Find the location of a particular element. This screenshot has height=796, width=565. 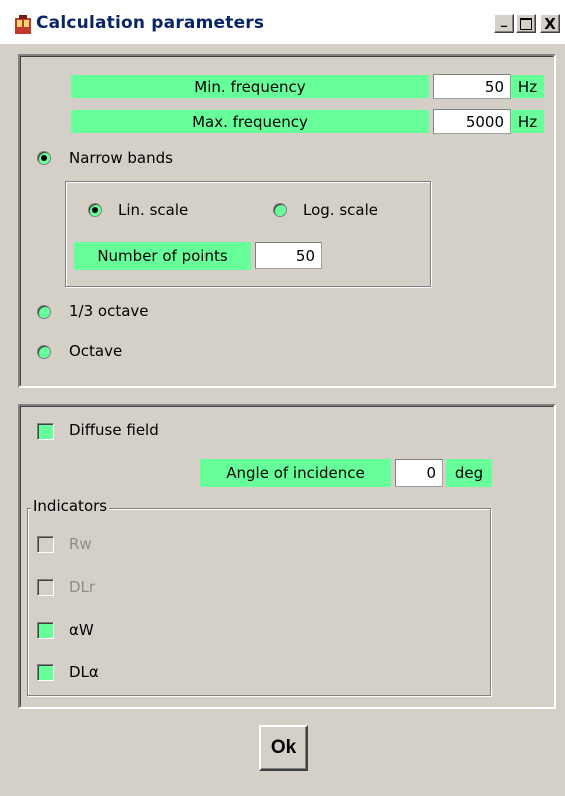

alpha-w-label: αW is located at coordinates (81, 630).